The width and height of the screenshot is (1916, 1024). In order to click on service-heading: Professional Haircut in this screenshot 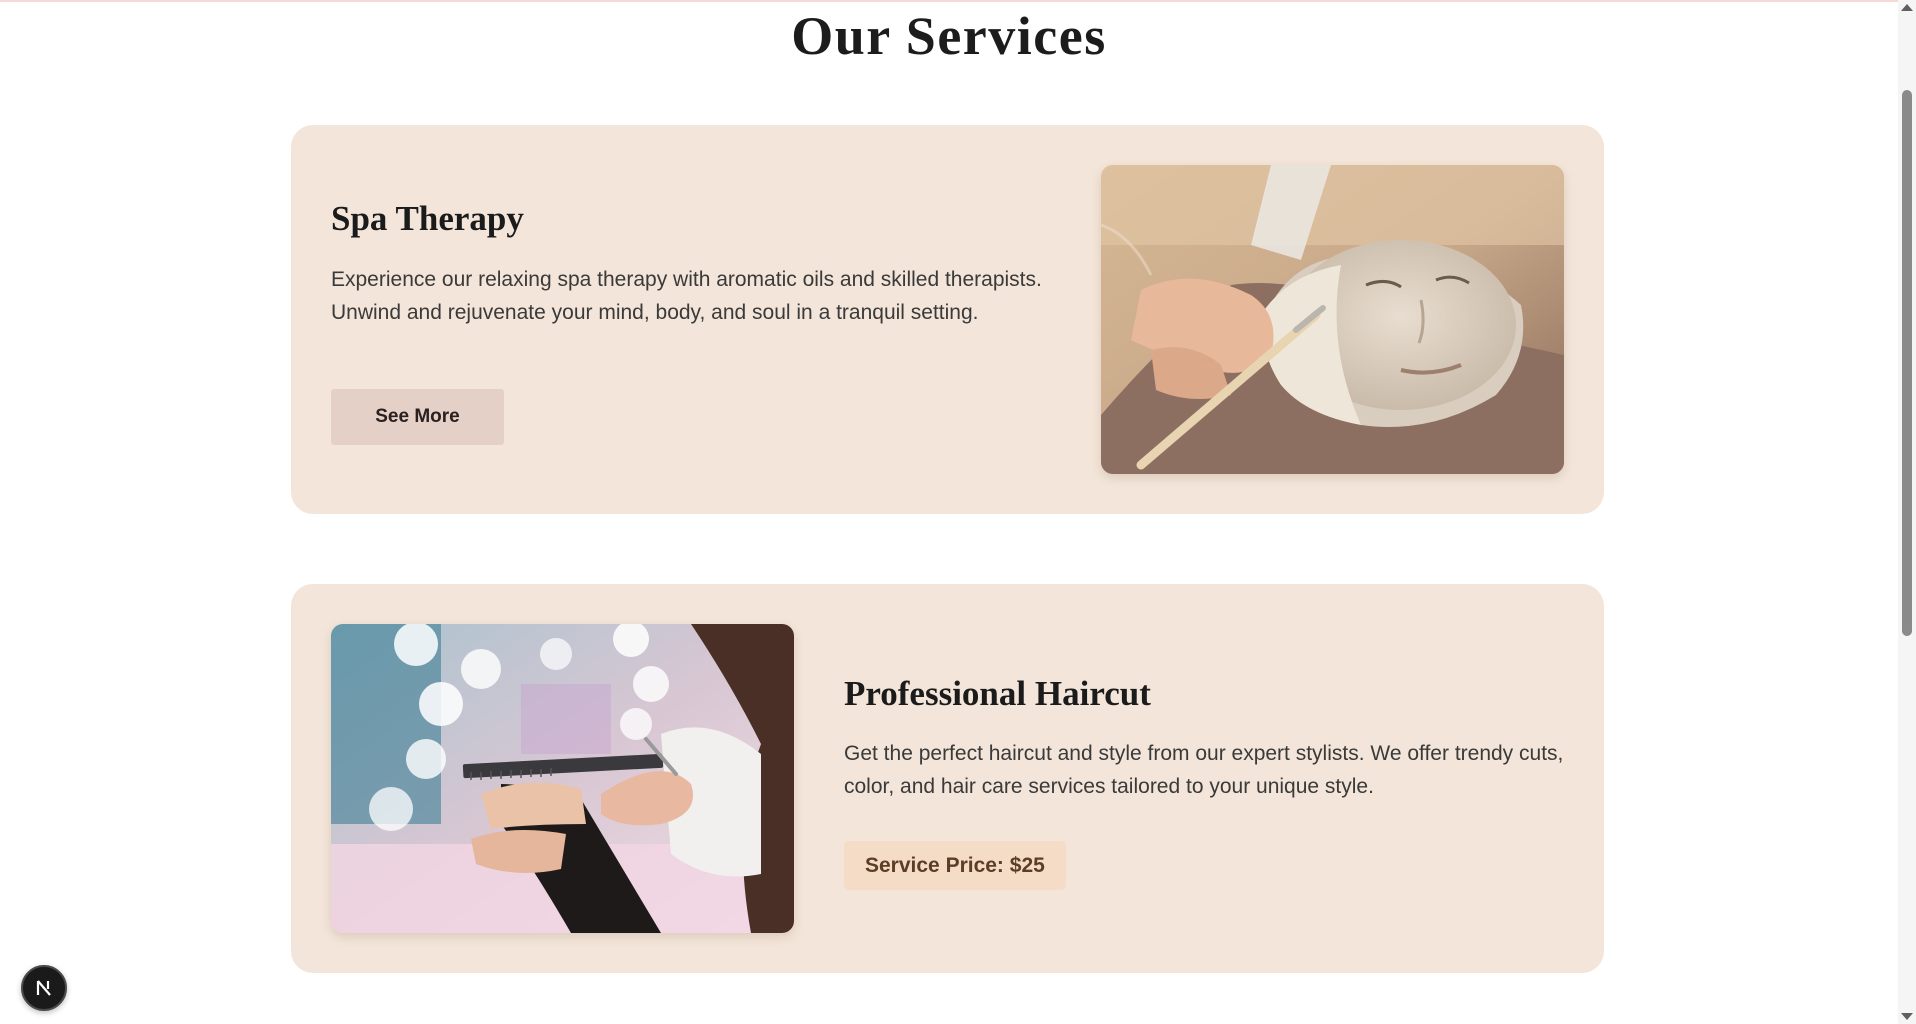, I will do `click(997, 693)`.